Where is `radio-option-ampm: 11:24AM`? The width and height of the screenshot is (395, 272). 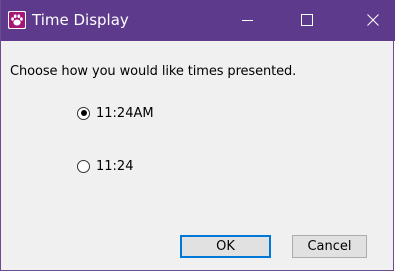
radio-option-ampm: 11:24AM is located at coordinates (115, 113).